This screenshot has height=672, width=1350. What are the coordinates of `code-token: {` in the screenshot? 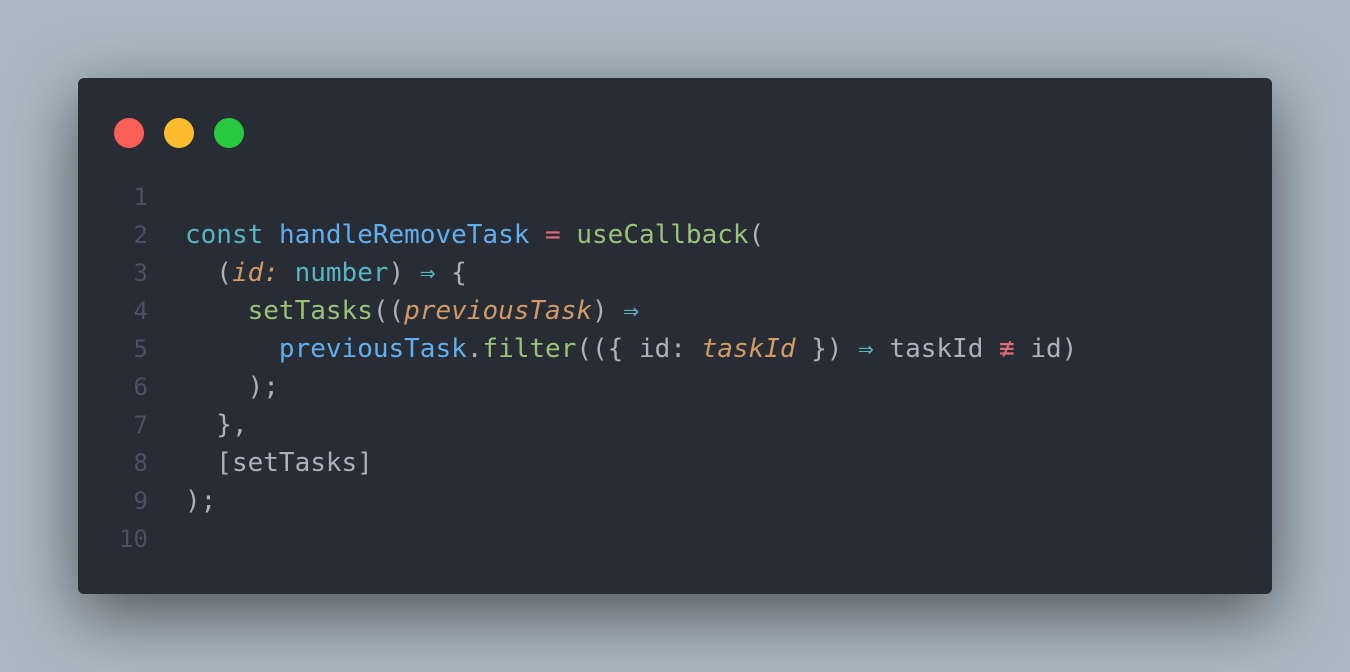 It's located at (451, 273).